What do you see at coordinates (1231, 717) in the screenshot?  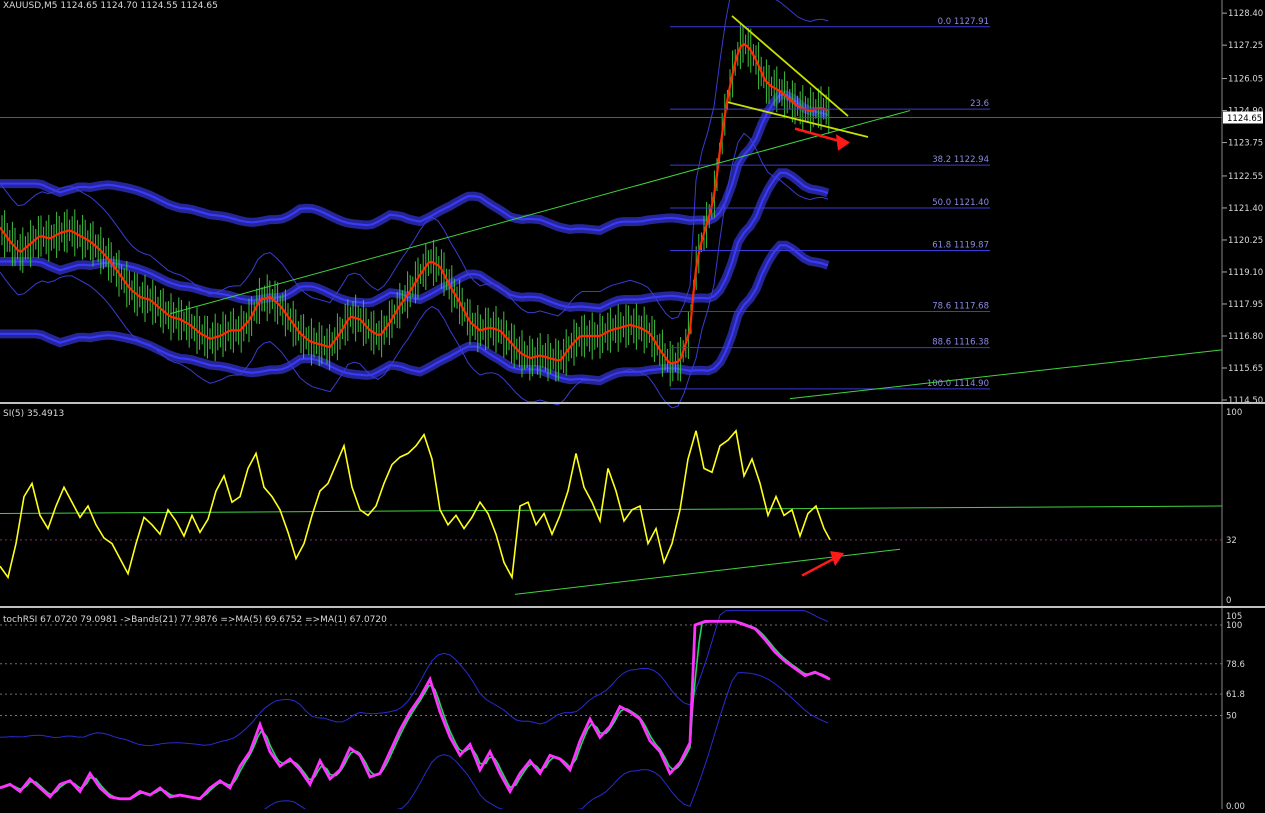 I see `stoch-axis-label: 50` at bounding box center [1231, 717].